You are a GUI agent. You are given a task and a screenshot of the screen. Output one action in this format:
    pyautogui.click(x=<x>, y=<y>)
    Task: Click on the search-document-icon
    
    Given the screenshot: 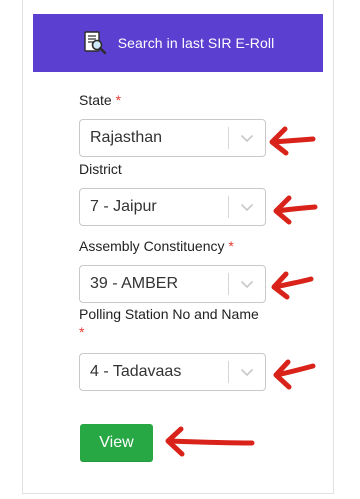 What is the action you would take?
    pyautogui.click(x=95, y=43)
    